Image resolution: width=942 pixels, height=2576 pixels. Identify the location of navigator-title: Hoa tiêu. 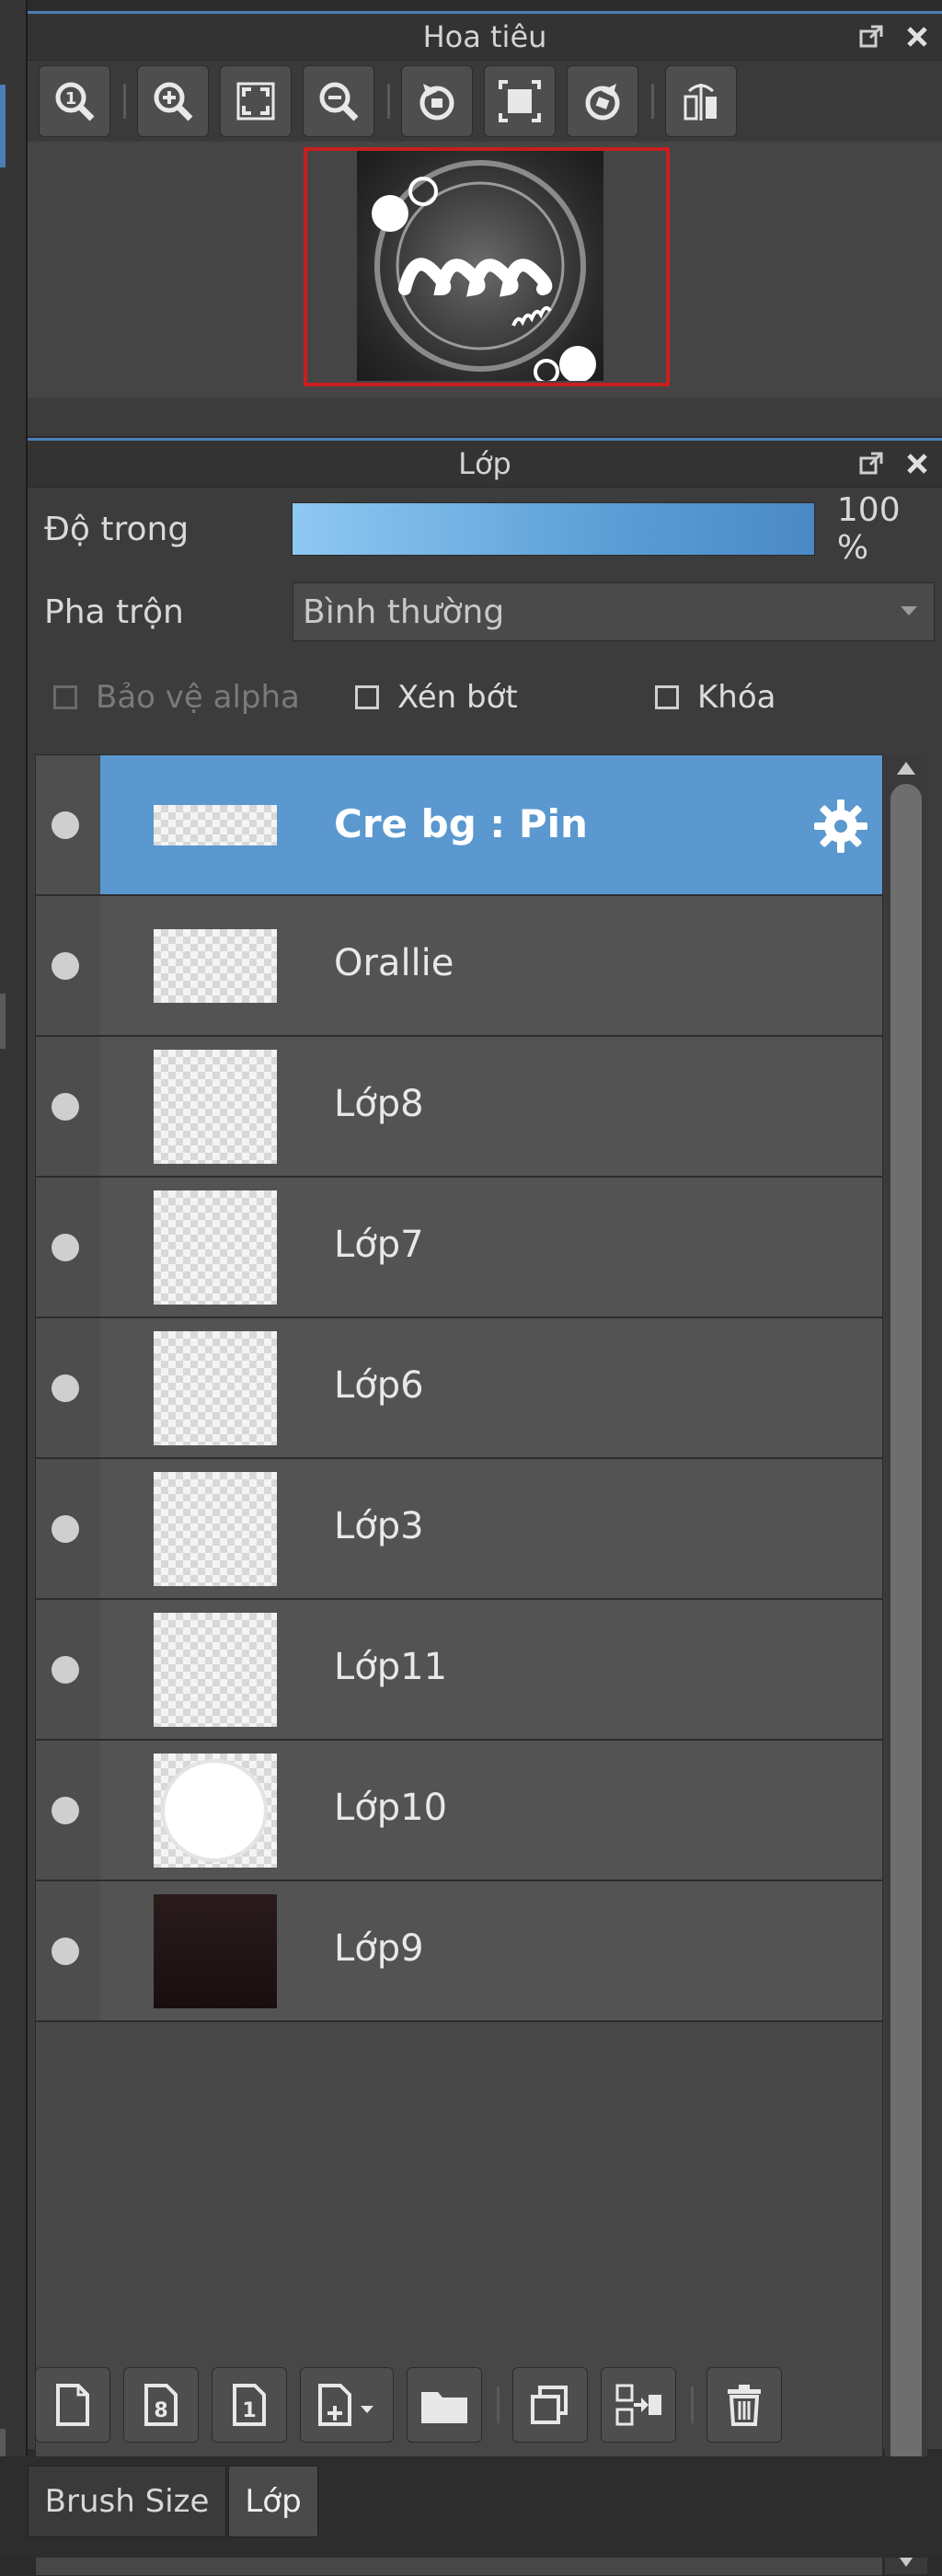
(484, 36).